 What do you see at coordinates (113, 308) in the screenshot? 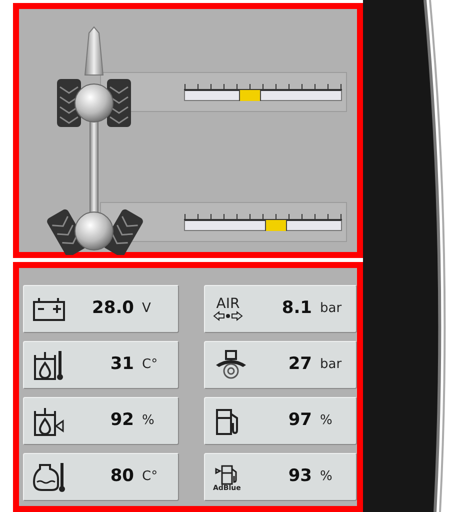
I see `reading-value: 28.0` at bounding box center [113, 308].